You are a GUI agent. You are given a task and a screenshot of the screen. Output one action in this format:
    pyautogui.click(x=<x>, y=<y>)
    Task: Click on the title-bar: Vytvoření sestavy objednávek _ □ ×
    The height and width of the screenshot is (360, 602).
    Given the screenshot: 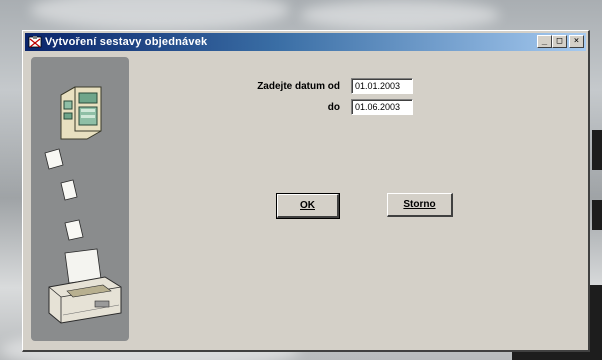 What is the action you would take?
    pyautogui.click(x=305, y=42)
    